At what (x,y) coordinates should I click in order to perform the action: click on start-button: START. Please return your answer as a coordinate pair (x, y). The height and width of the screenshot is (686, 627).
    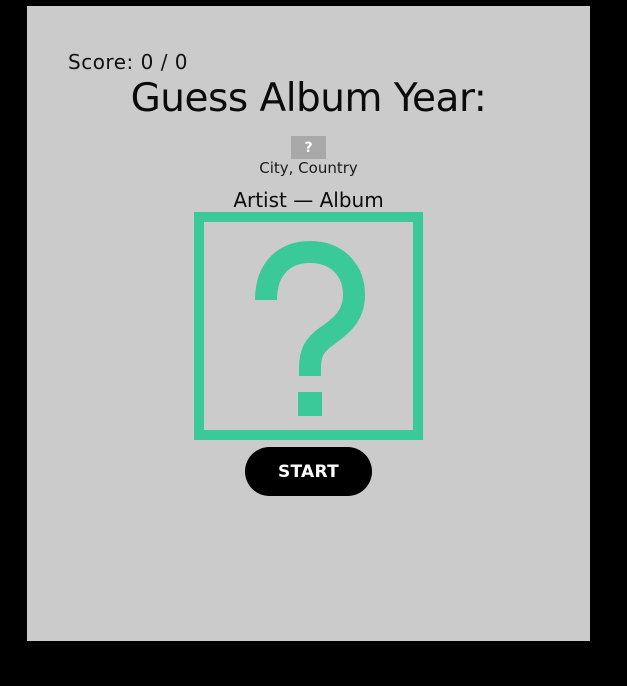
    Looking at the image, I should click on (308, 471).